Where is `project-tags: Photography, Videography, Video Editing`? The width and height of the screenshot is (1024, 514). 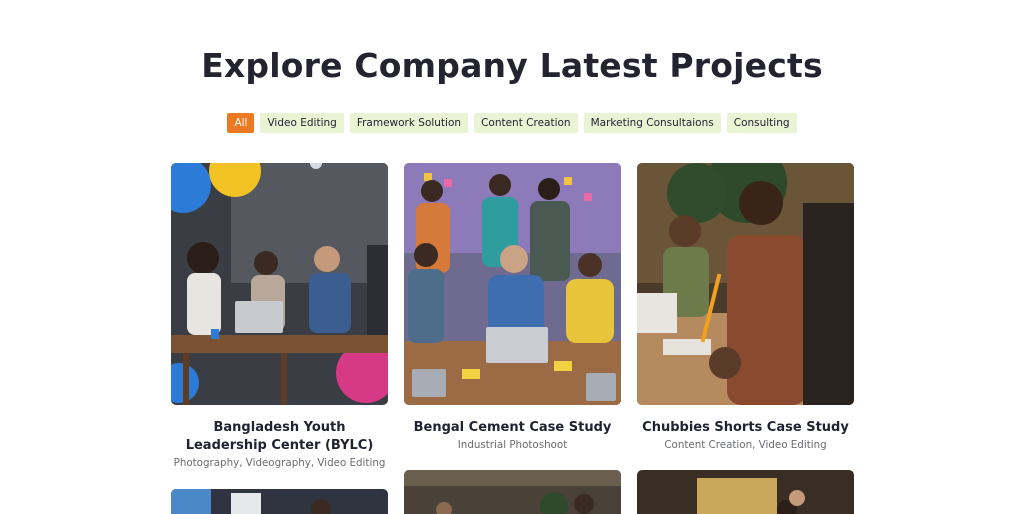
project-tags: Photography, Videography, Video Editing is located at coordinates (279, 463).